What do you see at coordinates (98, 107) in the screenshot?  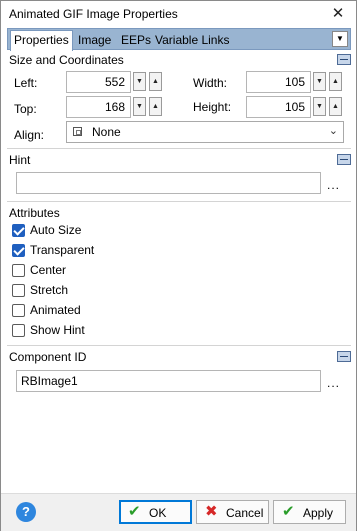 I see `top-input: 168` at bounding box center [98, 107].